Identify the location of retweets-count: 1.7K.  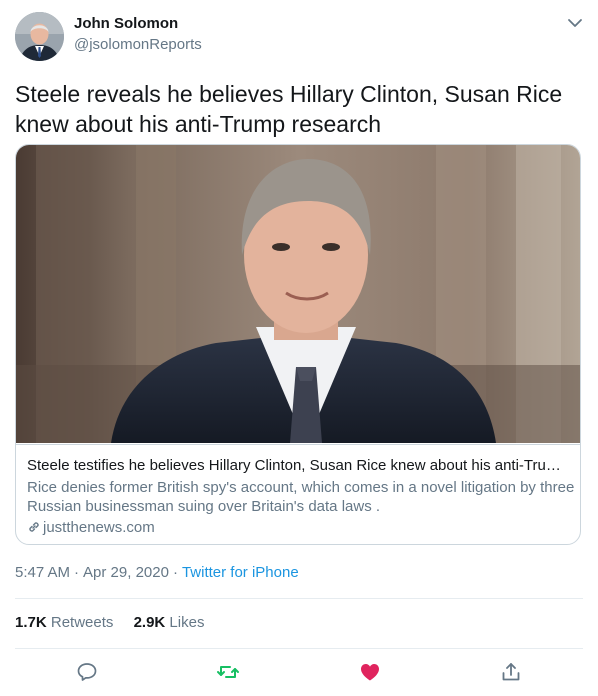
(31, 622).